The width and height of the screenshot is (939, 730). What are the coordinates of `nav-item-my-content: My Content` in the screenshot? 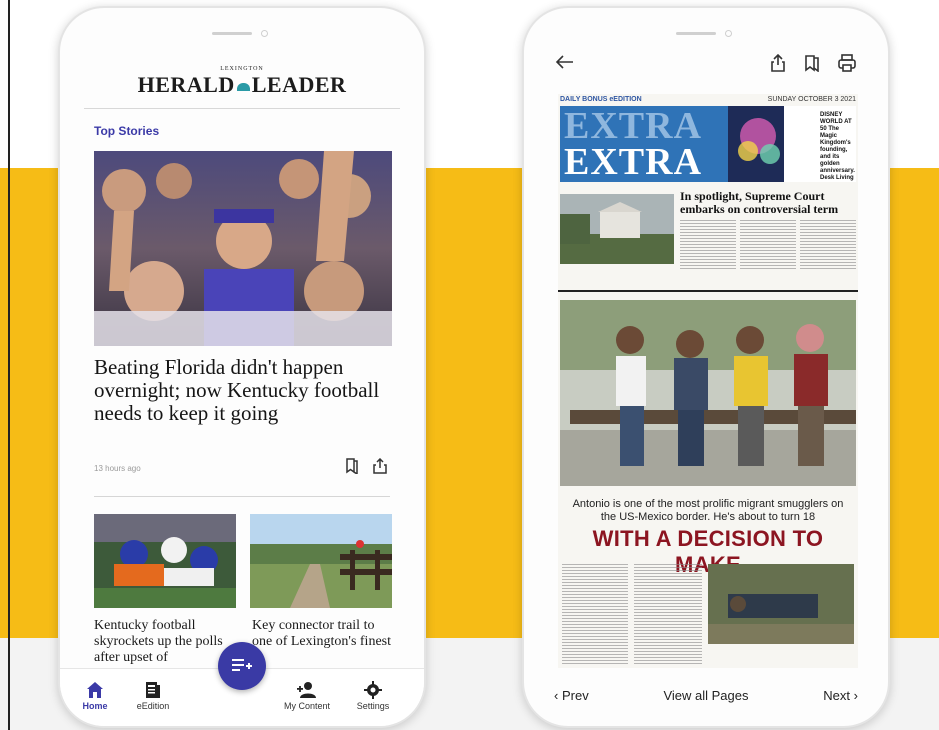 It's located at (307, 695).